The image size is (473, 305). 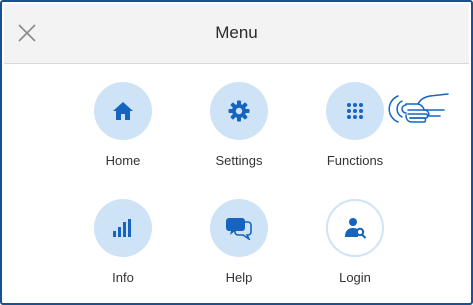 I want to click on menu-item-login: Login, so click(x=355, y=242).